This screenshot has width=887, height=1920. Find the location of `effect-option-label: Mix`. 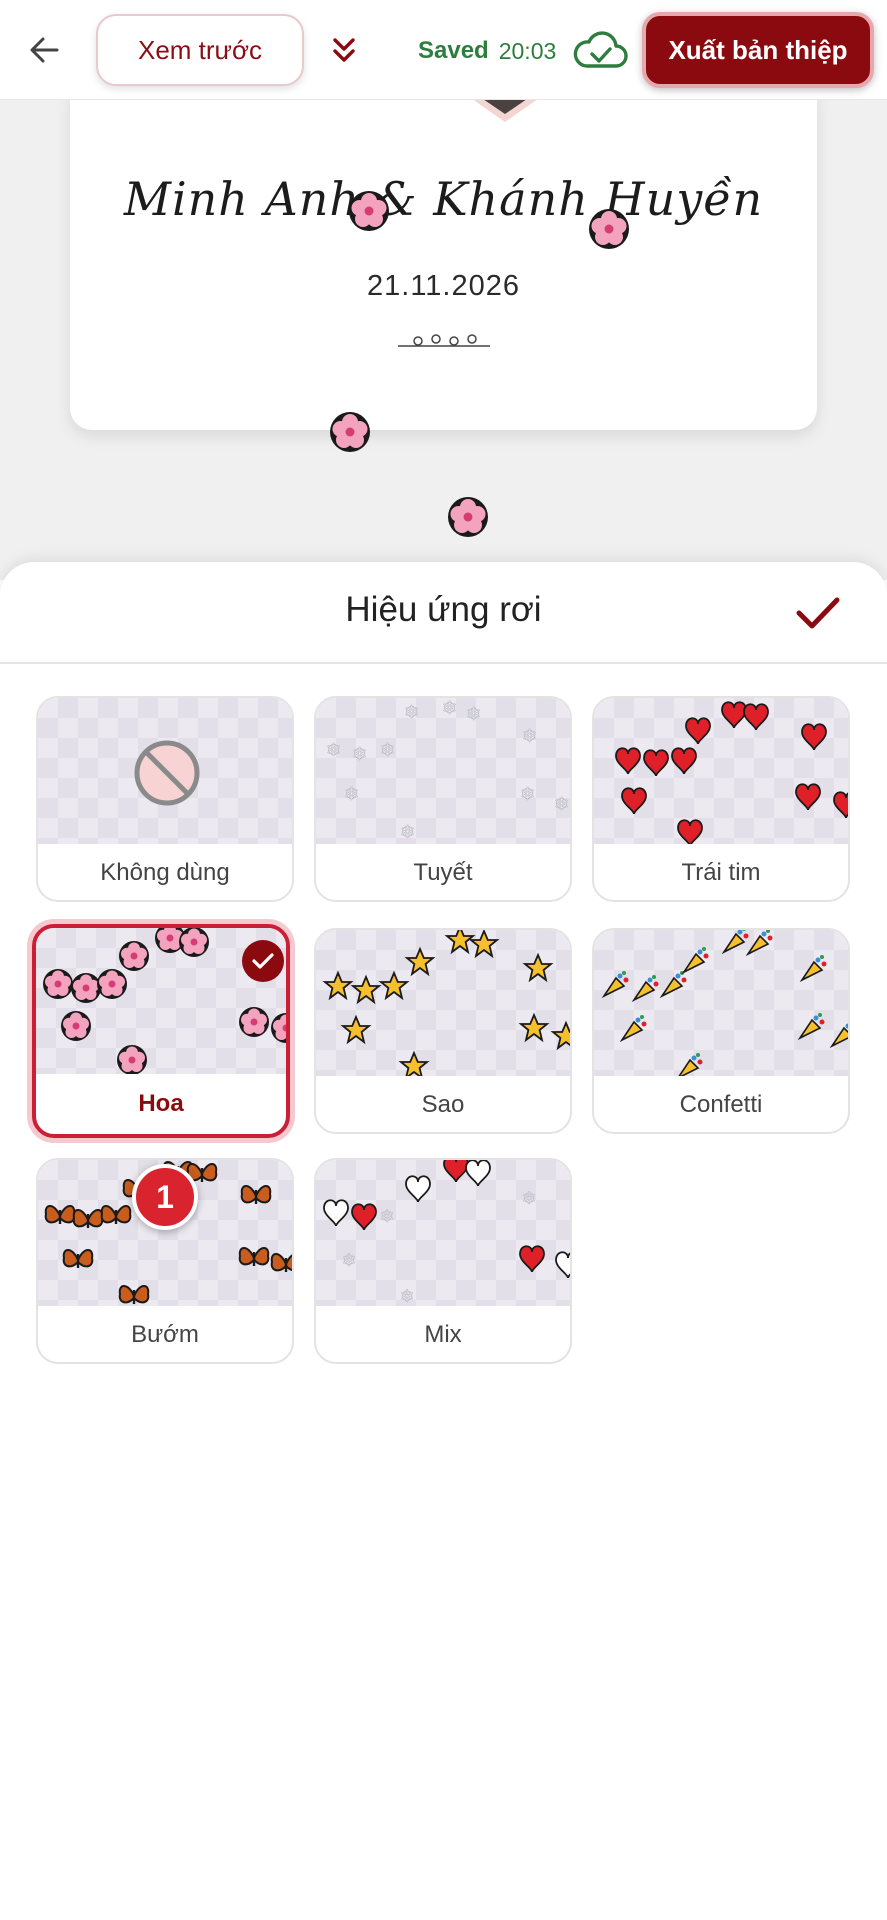

effect-option-label: Mix is located at coordinates (443, 1334).